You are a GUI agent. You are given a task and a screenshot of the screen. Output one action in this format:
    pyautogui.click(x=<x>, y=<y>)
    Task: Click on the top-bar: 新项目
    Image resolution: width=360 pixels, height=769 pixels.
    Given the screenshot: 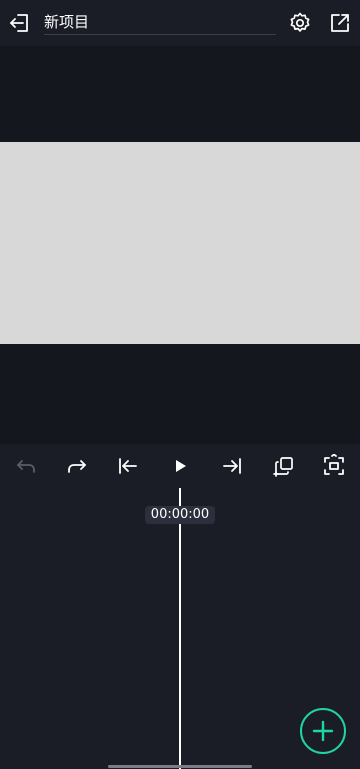 What is the action you would take?
    pyautogui.click(x=180, y=23)
    